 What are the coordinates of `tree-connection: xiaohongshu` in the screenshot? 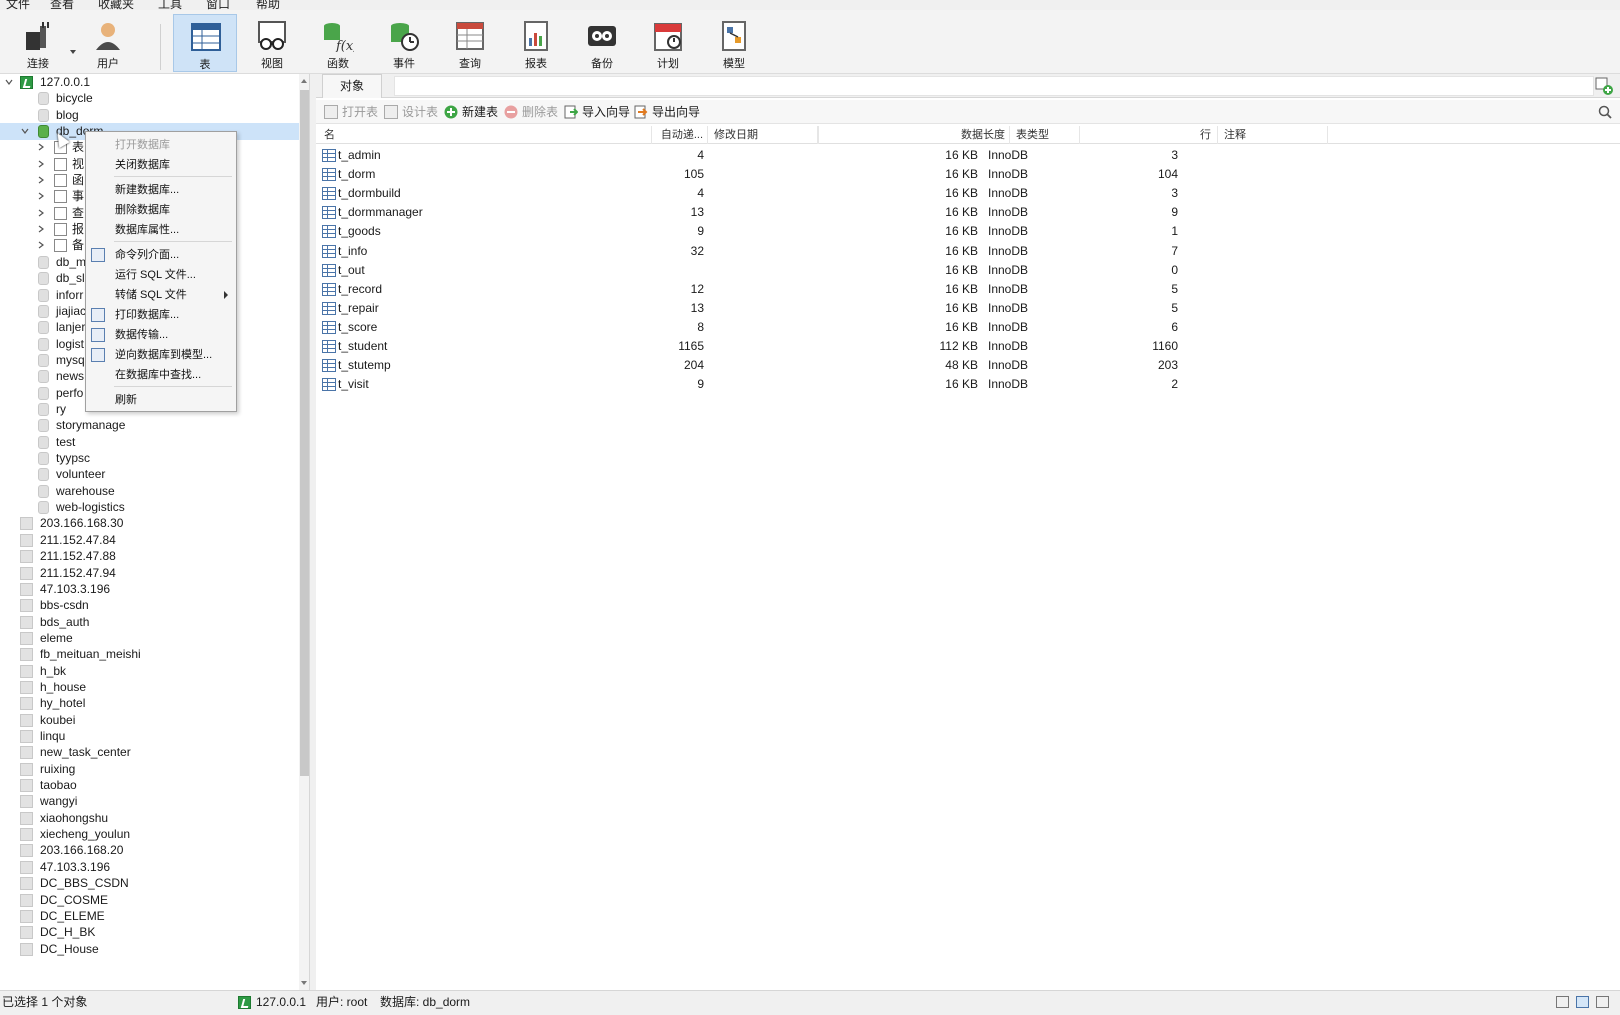 It's located at (154, 818).